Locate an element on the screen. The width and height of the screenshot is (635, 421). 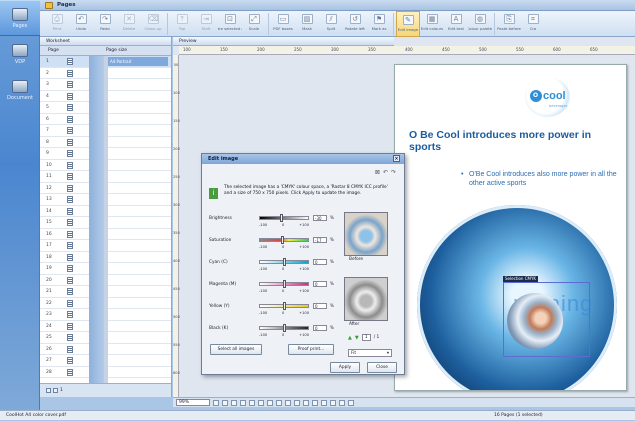
zoom-fit-icon is located at coordinates (234, 402).